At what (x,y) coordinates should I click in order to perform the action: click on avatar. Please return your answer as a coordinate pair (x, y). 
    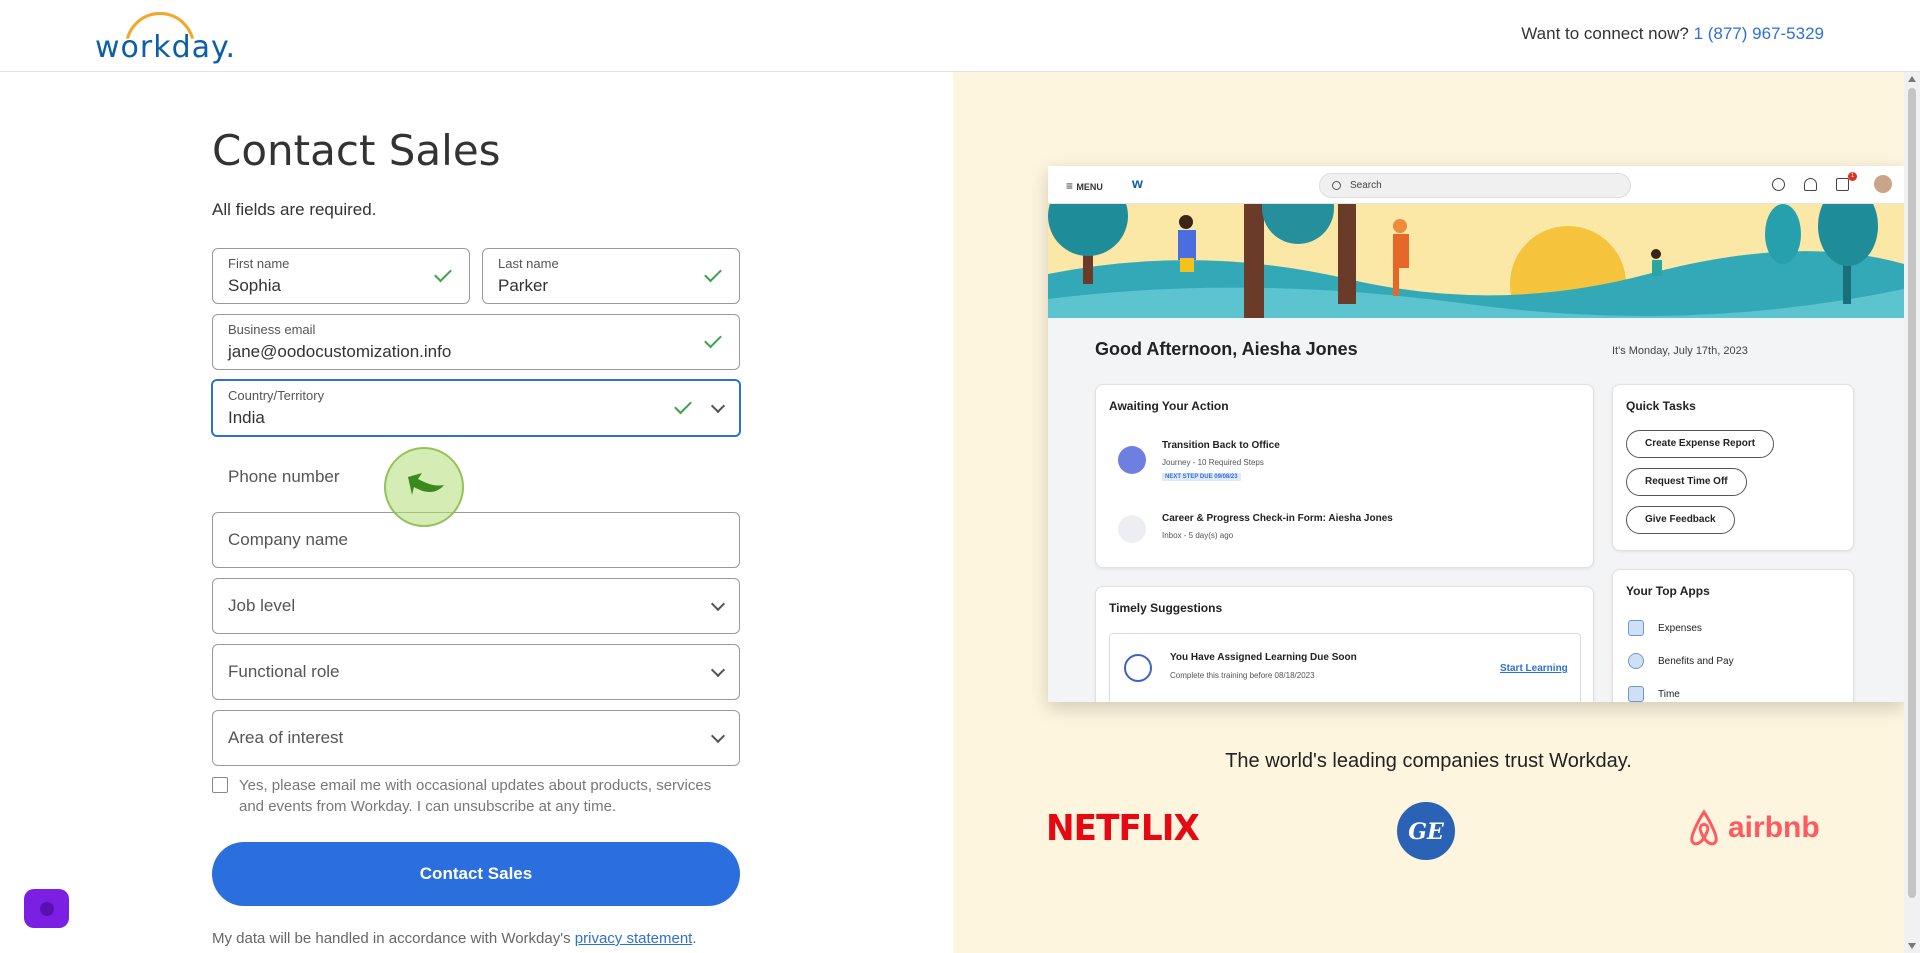
    Looking at the image, I should click on (1883, 184).